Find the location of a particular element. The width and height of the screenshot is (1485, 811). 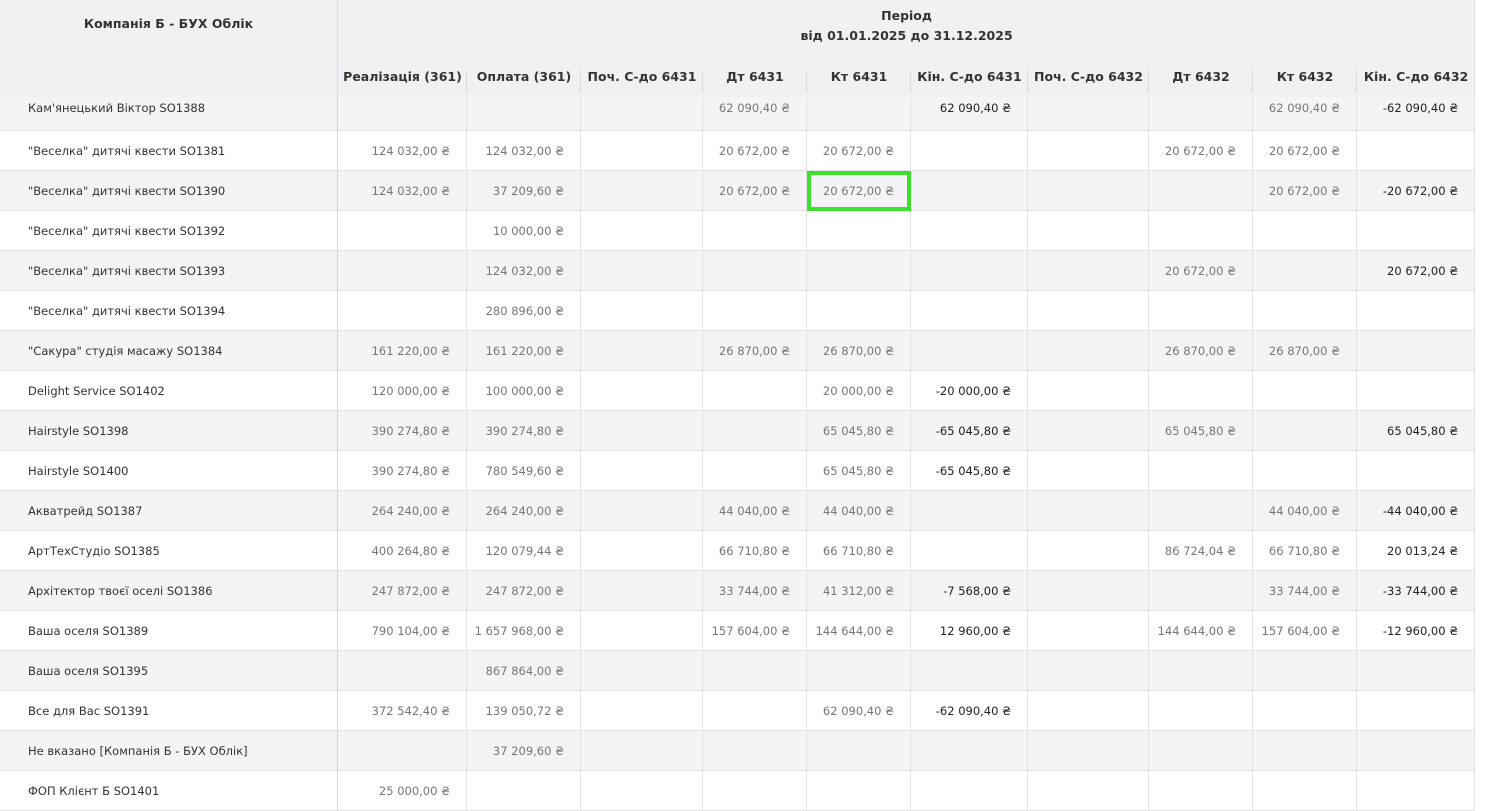

value-cell: -7 568,00 ₴ is located at coordinates (969, 591).